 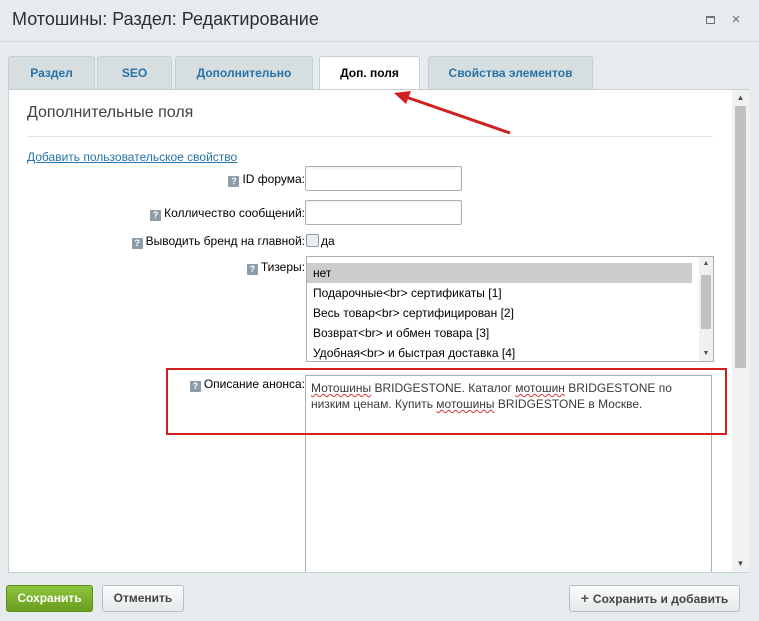 I want to click on list-item: Весь товар<br> сертифицирован [2], so click(x=499, y=313).